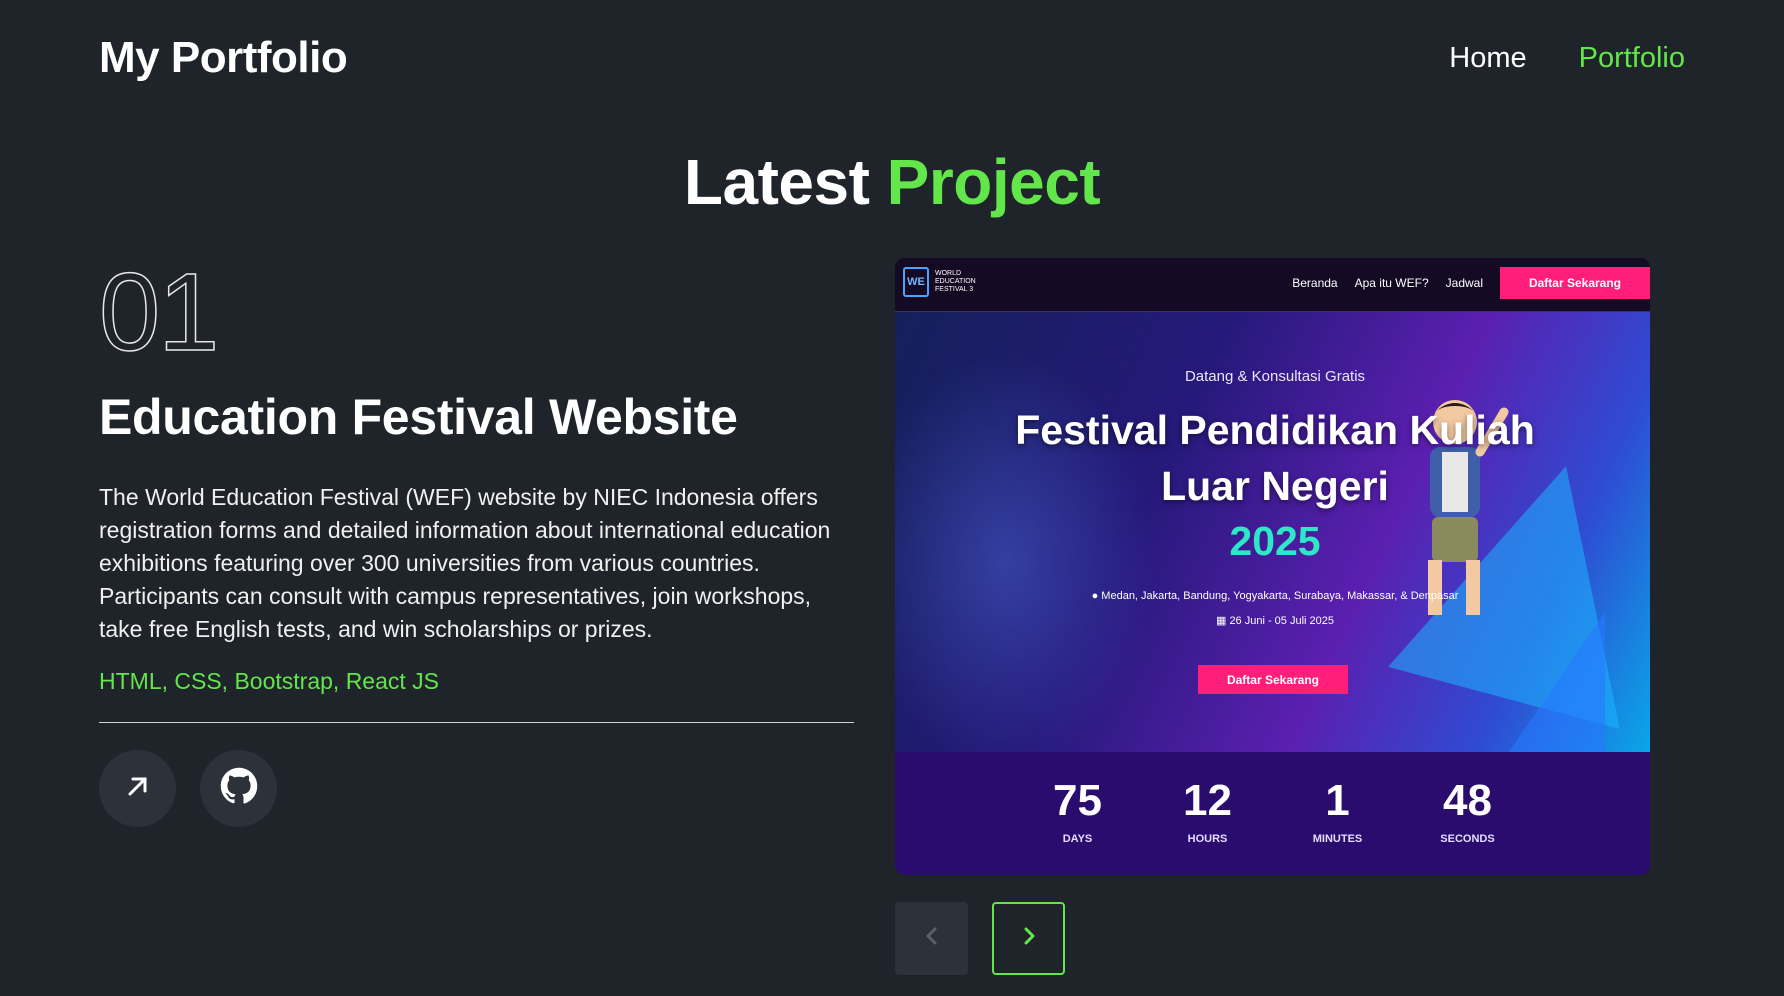  I want to click on countdown-item: 75 DAYS, so click(1078, 813).